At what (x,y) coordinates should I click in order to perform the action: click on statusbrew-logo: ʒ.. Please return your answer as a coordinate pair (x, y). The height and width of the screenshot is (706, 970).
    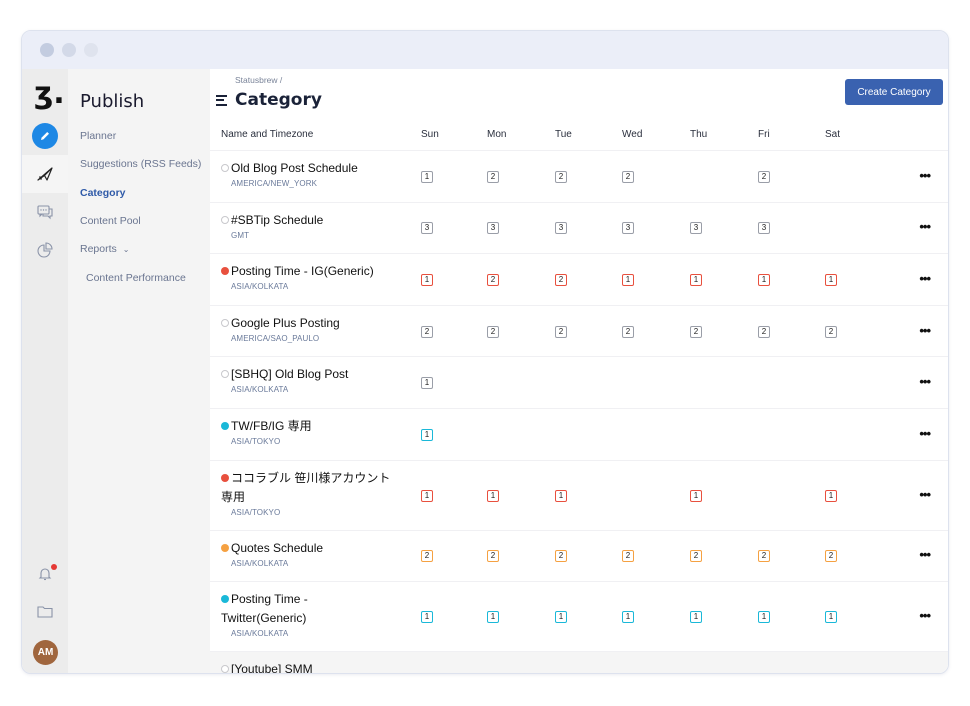
    Looking at the image, I should click on (49, 94).